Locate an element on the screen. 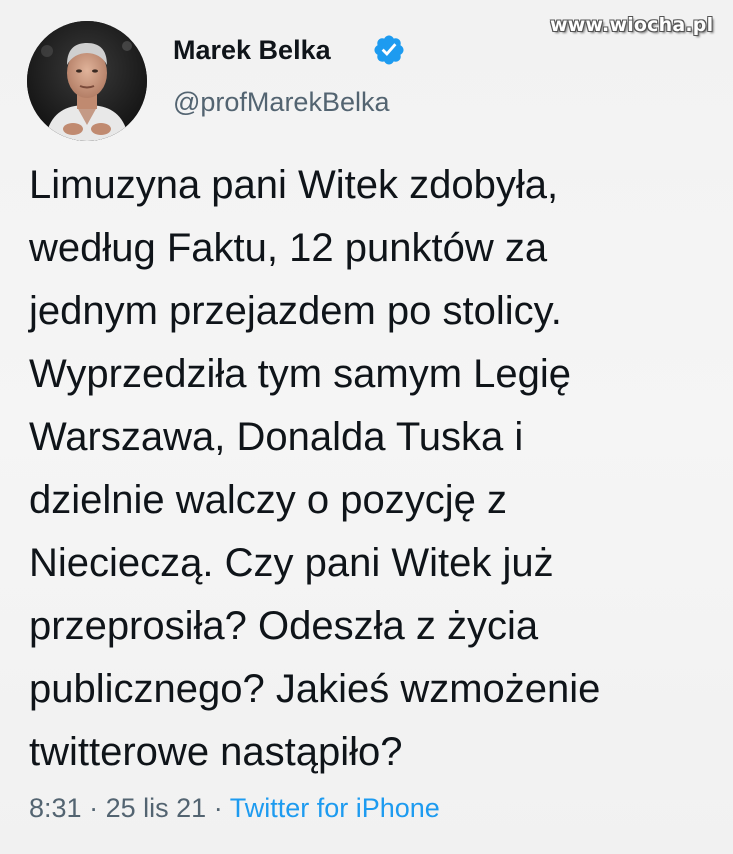 The height and width of the screenshot is (854, 733). tweet-text-line: Limuzyna pani Witek zdobyła, is located at coordinates (294, 185).